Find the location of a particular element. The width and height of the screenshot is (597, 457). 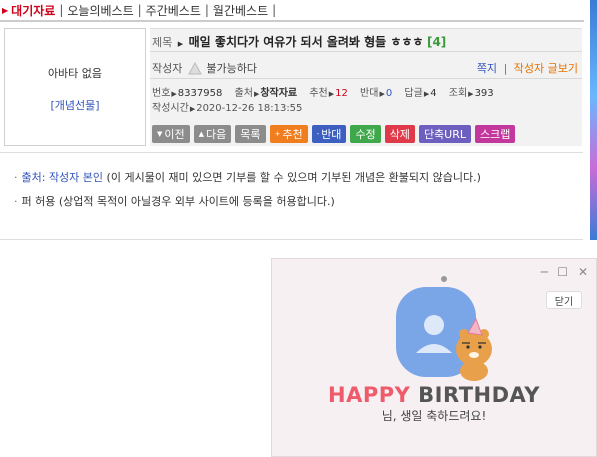

birthday-title: HAPPY BIRTHDAY is located at coordinates (434, 395).